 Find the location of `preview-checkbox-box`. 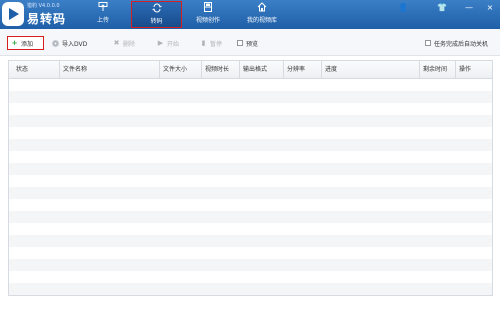

preview-checkbox-box is located at coordinates (240, 43).